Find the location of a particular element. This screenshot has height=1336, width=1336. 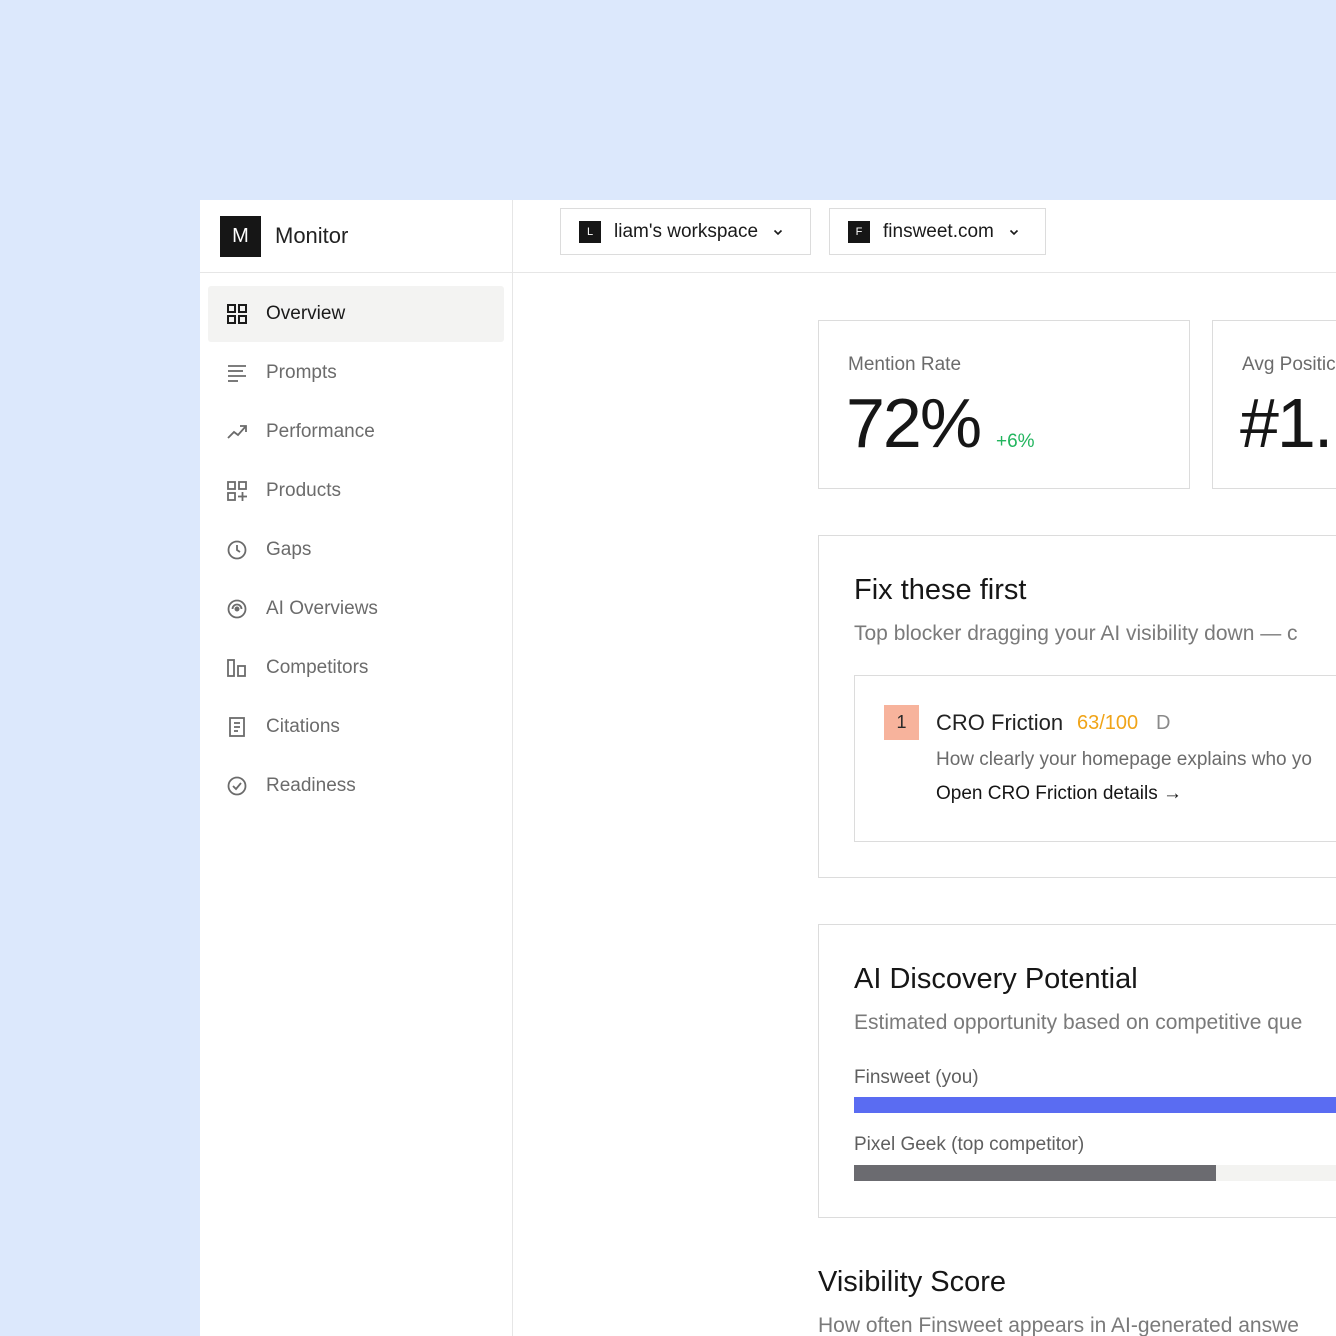

site-label: finsweet.com is located at coordinates (938, 231).